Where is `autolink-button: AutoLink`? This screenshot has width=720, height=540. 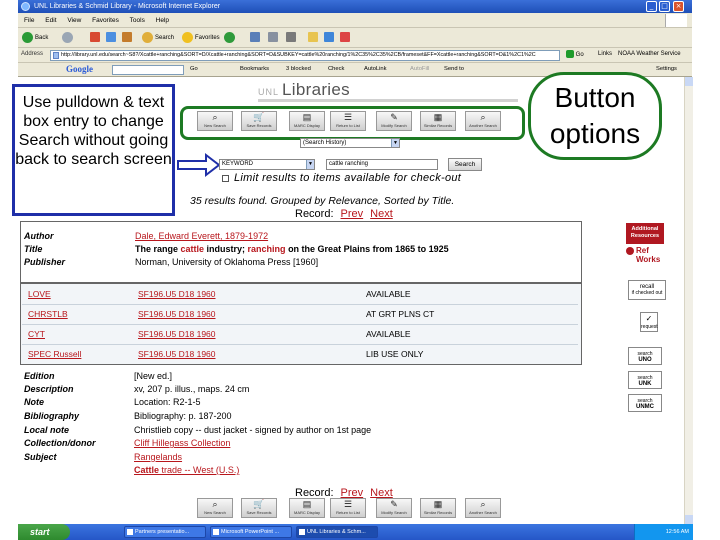
autolink-button: AutoLink is located at coordinates (375, 69).